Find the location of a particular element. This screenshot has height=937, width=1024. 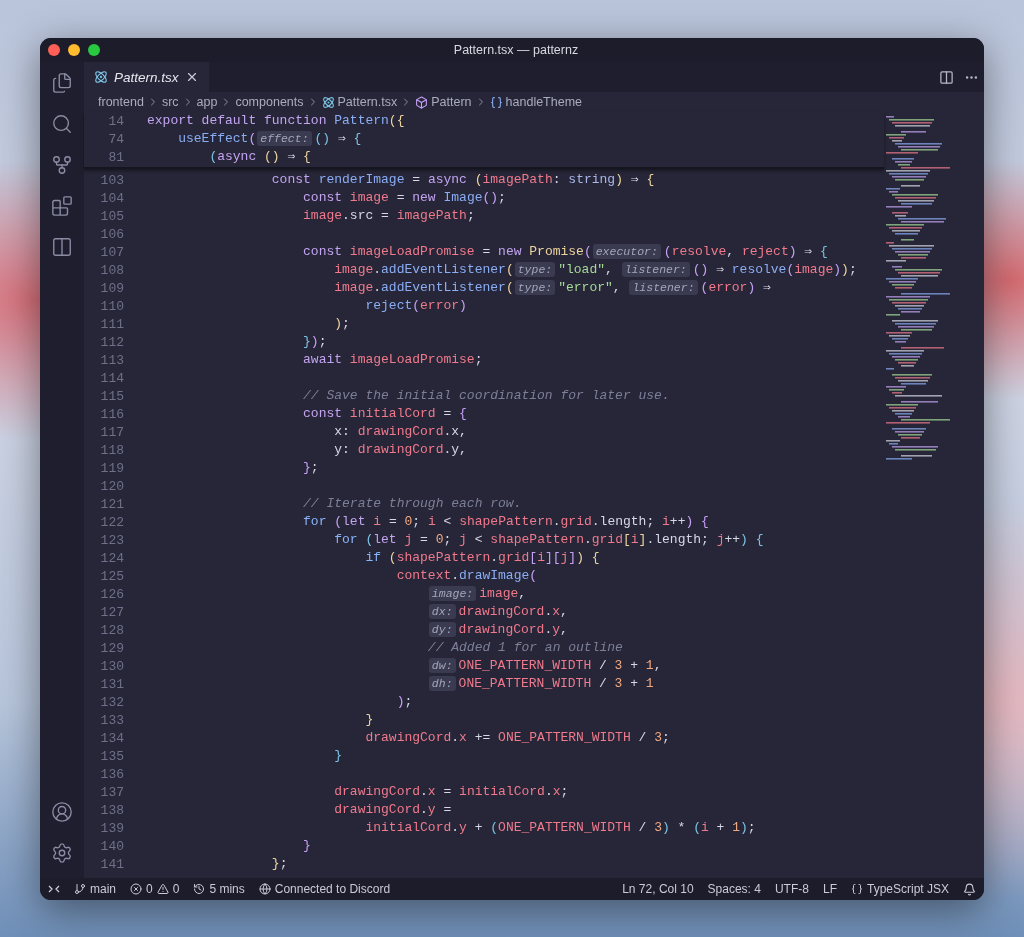

code-line: dh: ONE_PATTERN_WIDTH / 3 + 1 is located at coordinates (400, 684).